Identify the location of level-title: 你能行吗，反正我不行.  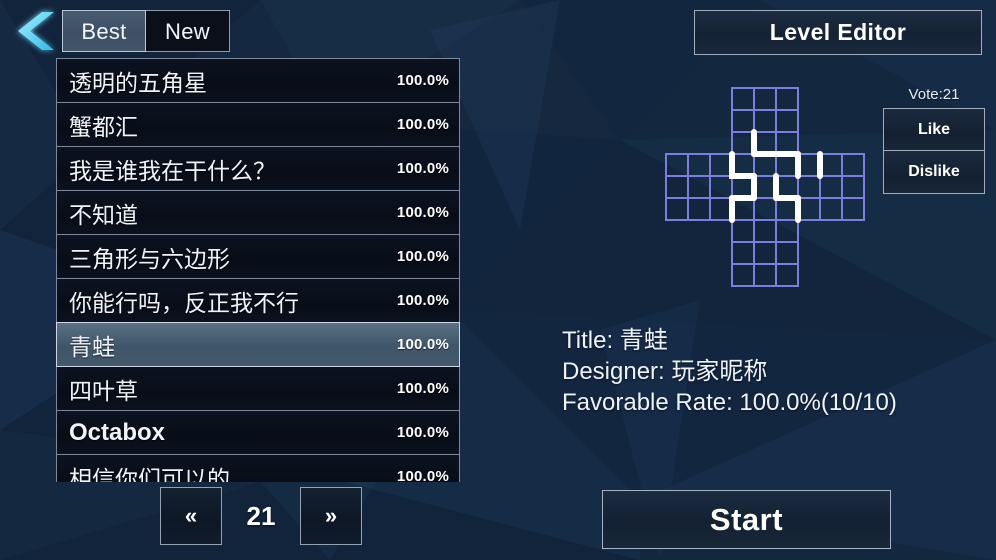
(184, 302).